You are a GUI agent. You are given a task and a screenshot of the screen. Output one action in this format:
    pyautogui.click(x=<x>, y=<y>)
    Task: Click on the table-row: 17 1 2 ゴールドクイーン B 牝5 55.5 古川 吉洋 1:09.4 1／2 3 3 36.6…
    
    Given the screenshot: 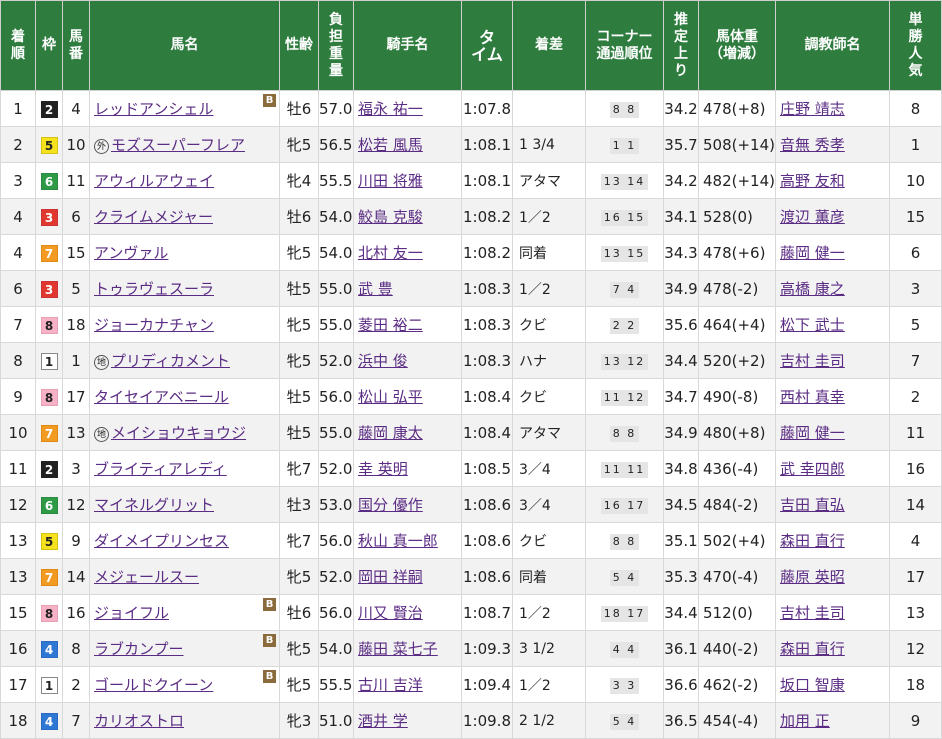 What is the action you would take?
    pyautogui.click(x=471, y=684)
    